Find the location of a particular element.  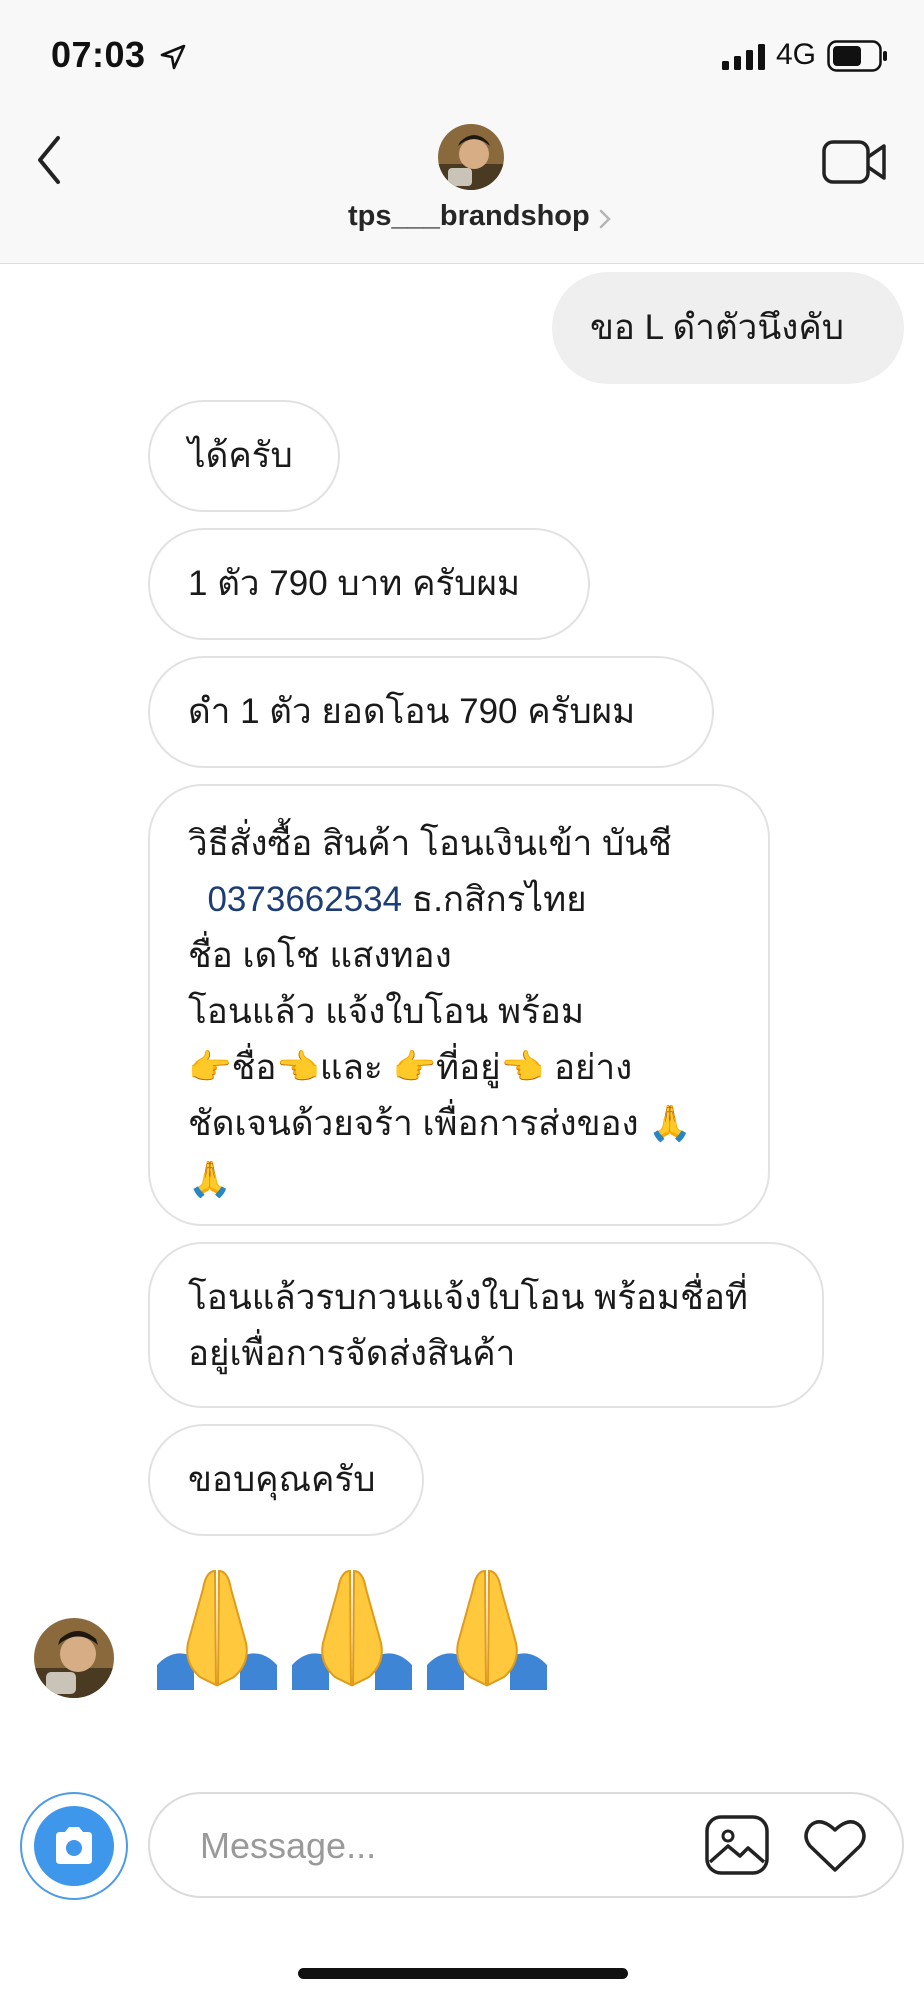

avatar is located at coordinates (471, 157).